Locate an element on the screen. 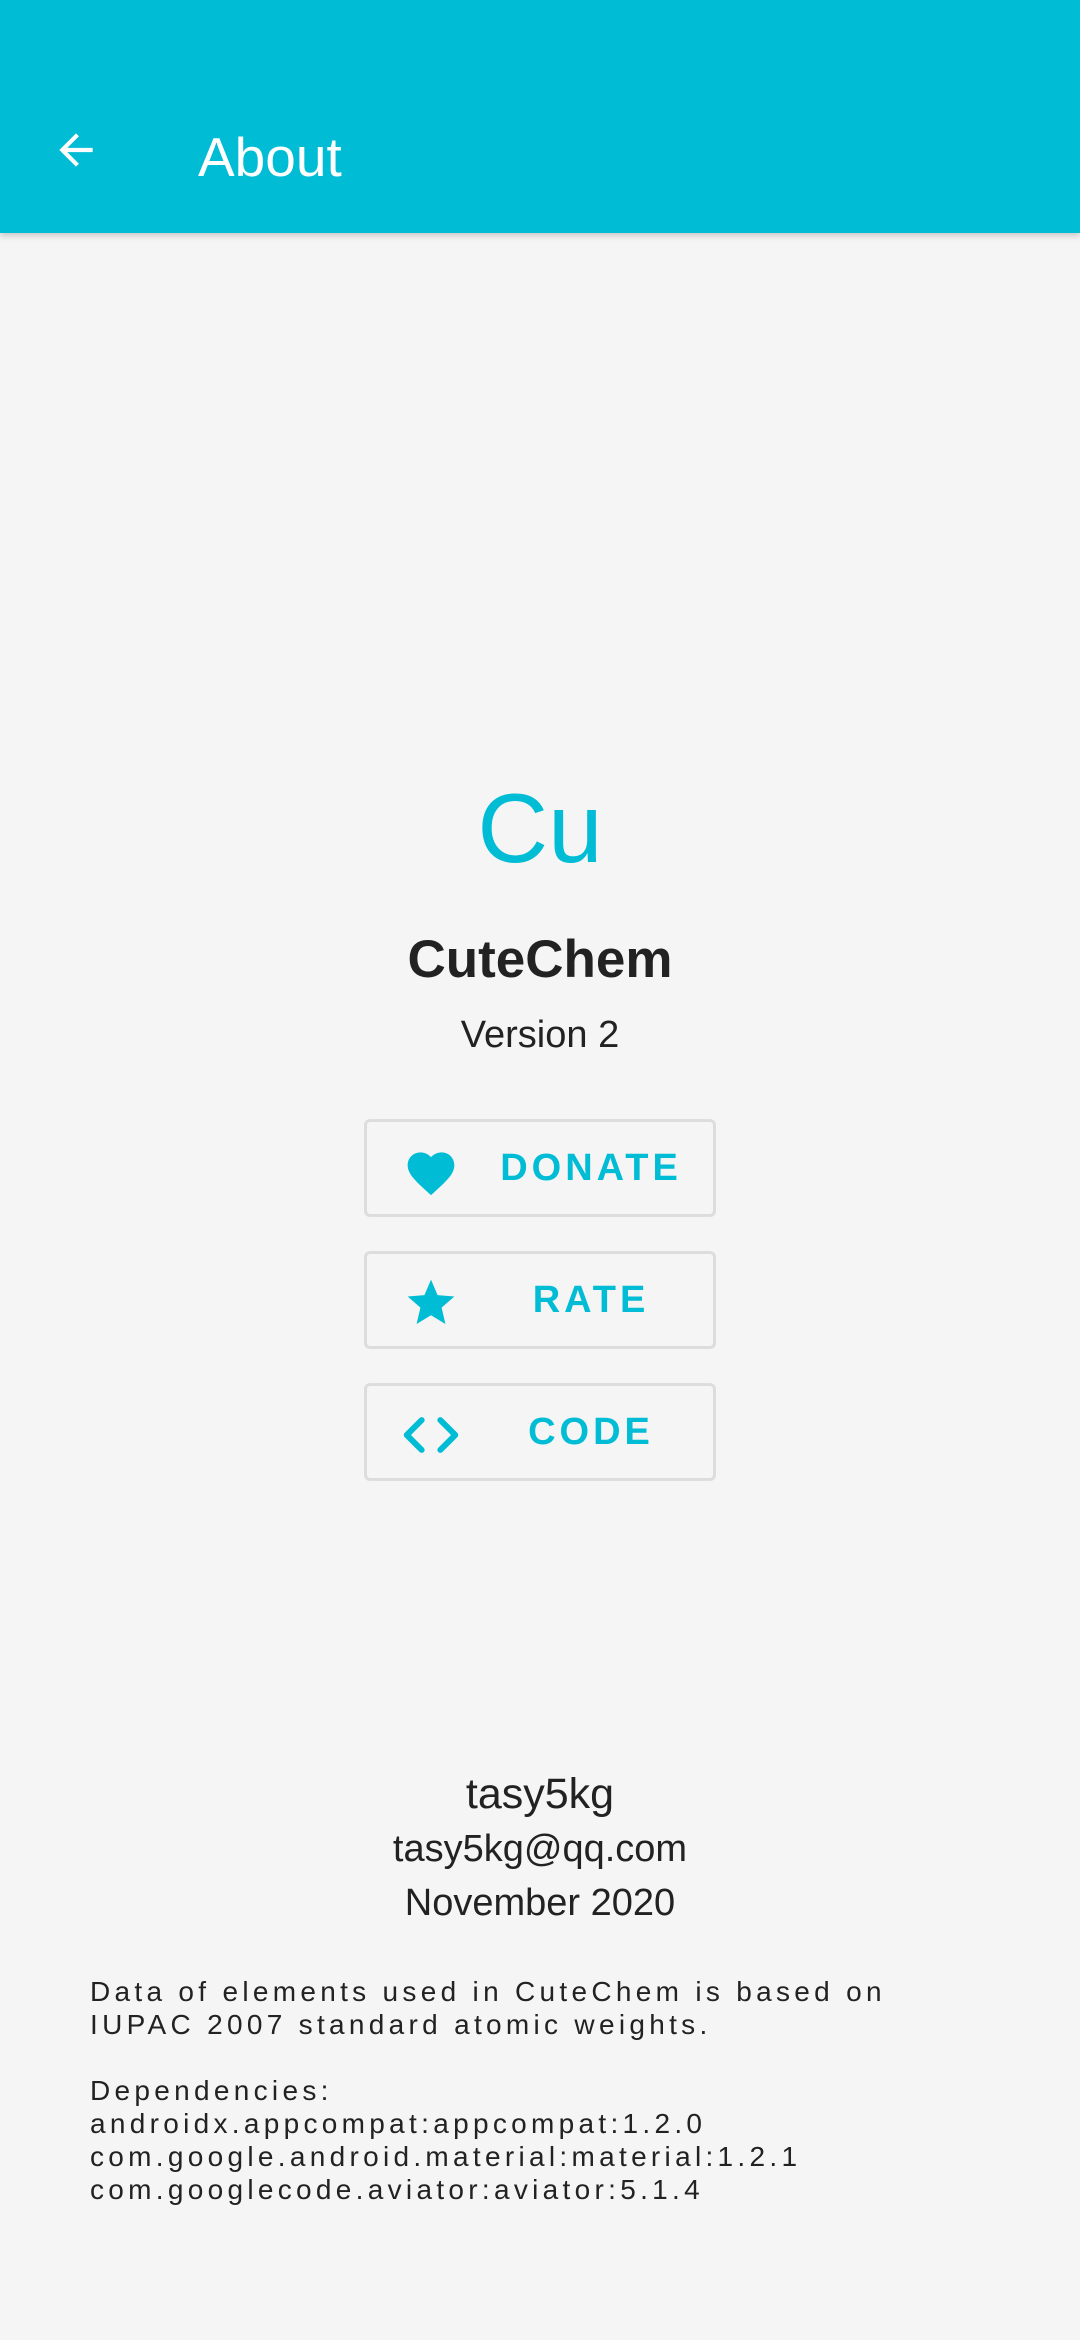 This screenshot has height=2340, width=1080. heart-icon is located at coordinates (431, 1171).